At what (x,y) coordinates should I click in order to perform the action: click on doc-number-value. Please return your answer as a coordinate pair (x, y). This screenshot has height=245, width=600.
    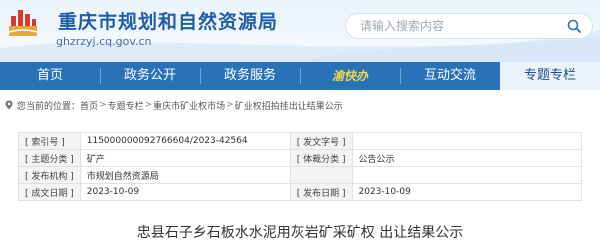
    Looking at the image, I should click on (466, 141).